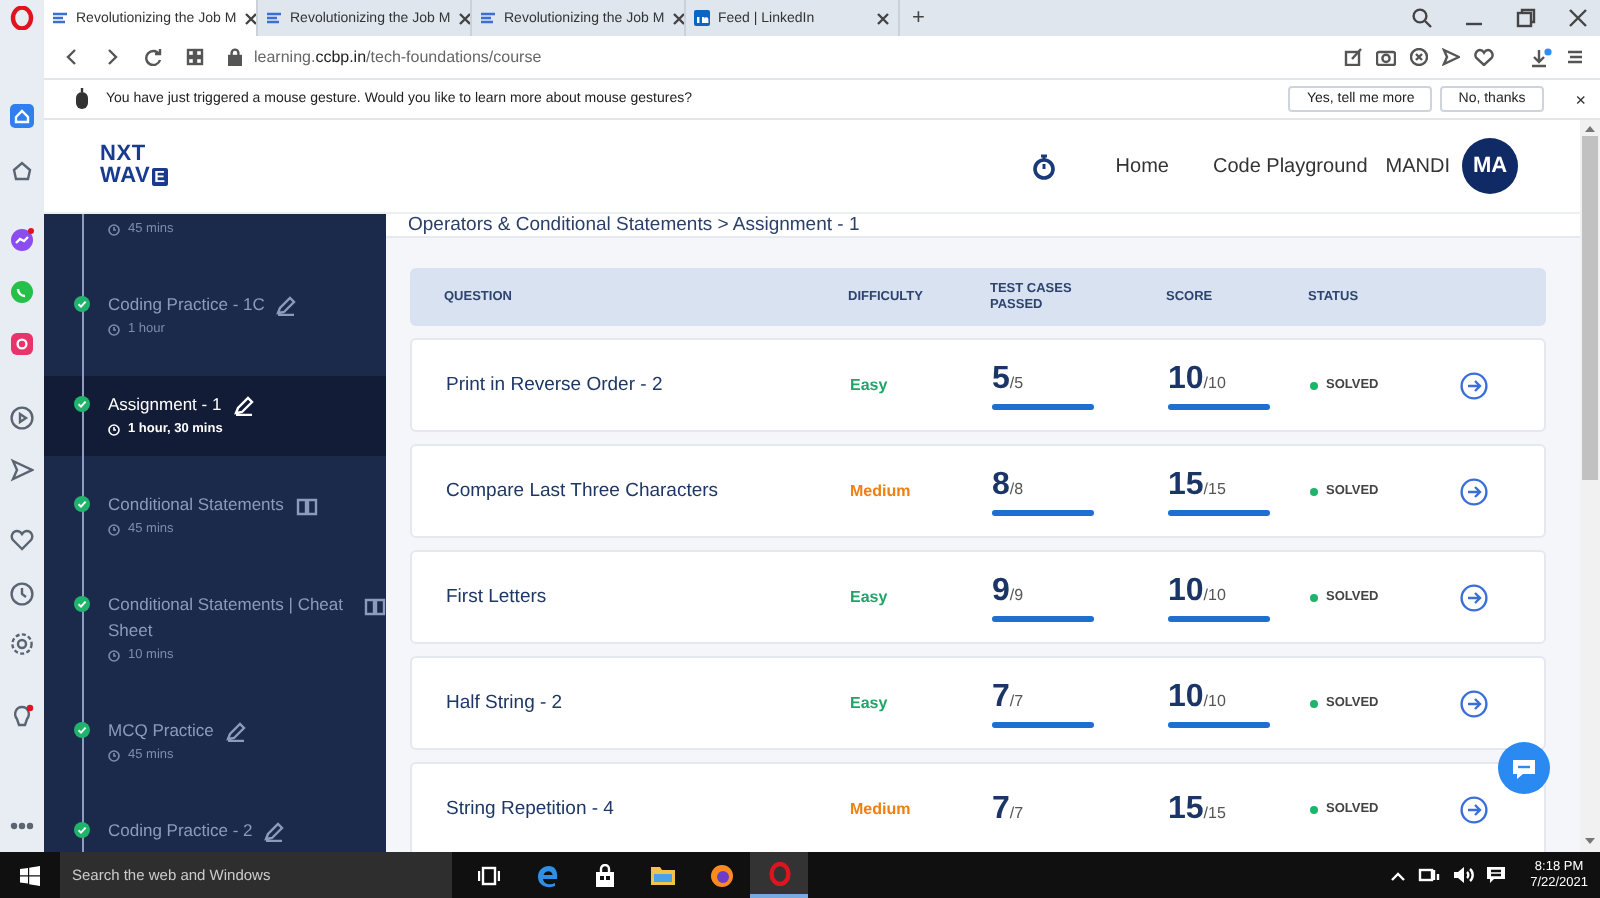 This screenshot has width=1600, height=898. What do you see at coordinates (1490, 166) in the screenshot?
I see `user-avatar: MA` at bounding box center [1490, 166].